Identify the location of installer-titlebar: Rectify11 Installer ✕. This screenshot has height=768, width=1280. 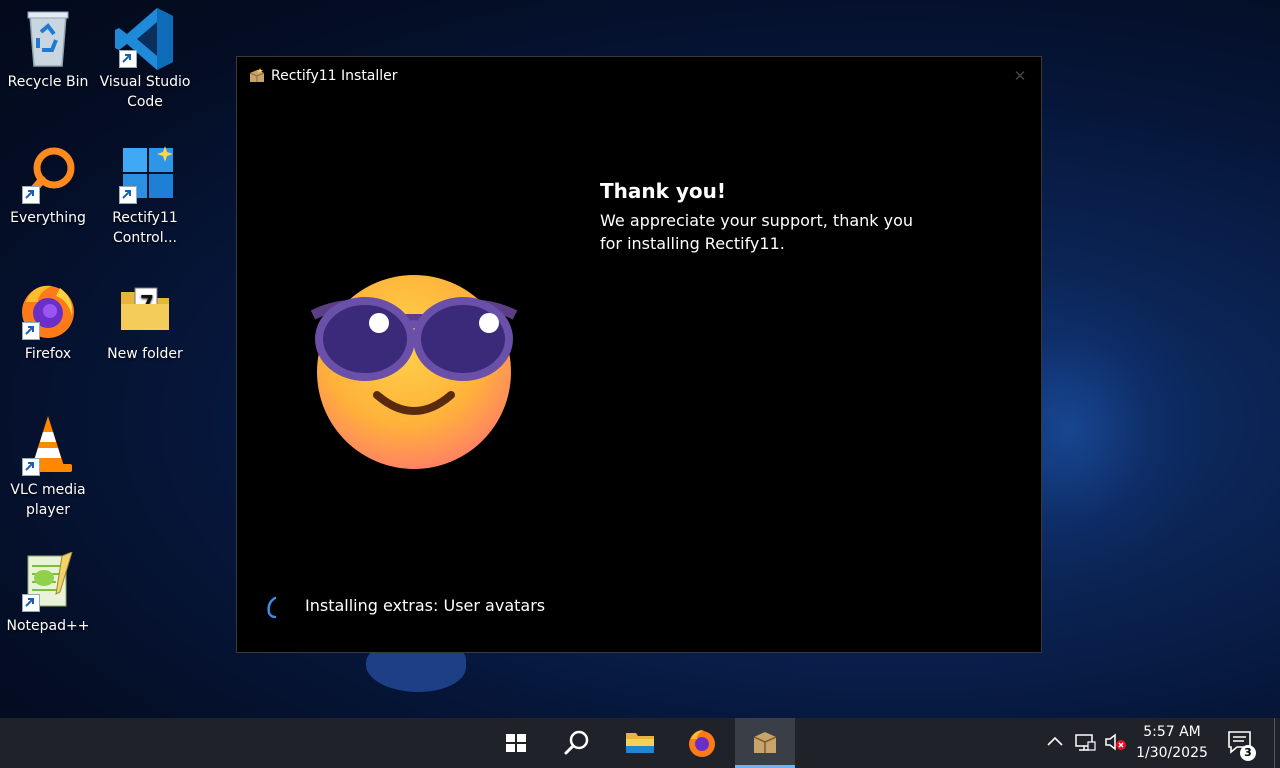
(639, 76).